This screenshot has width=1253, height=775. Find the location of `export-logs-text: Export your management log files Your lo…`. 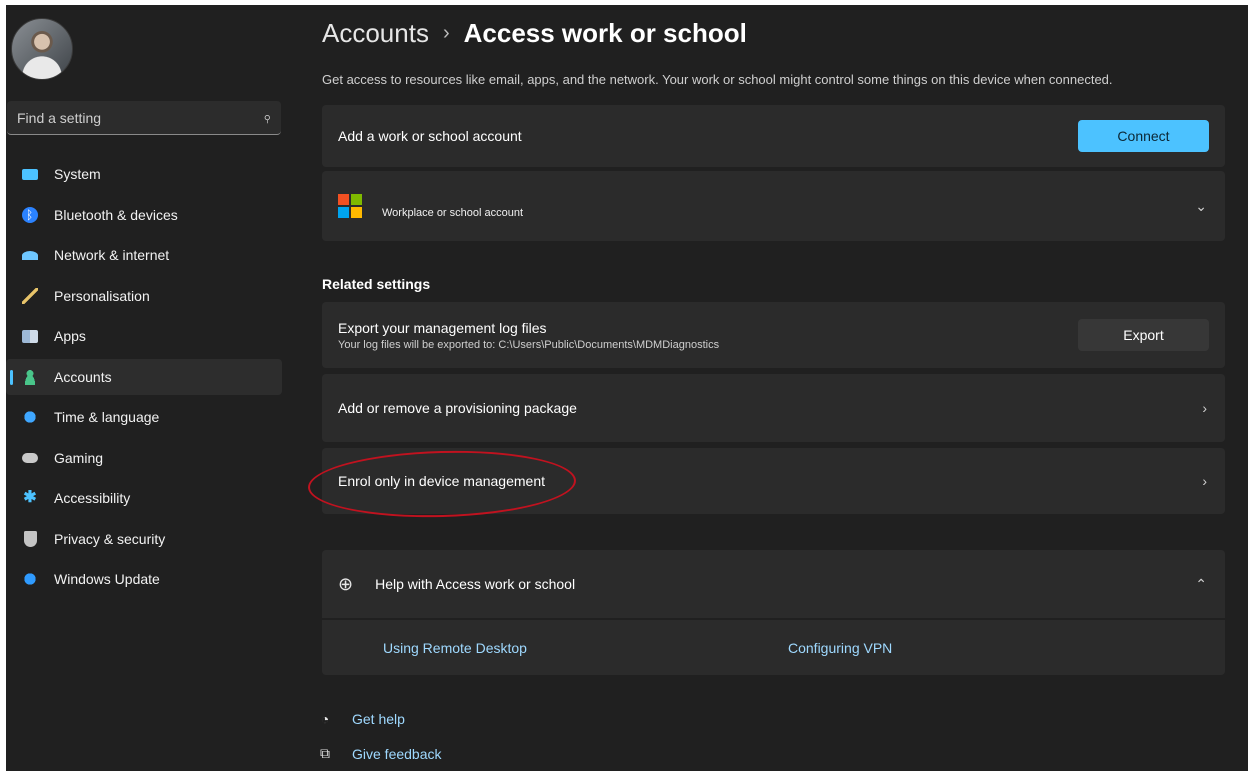

export-logs-text: Export your management log files Your lo… is located at coordinates (528, 335).